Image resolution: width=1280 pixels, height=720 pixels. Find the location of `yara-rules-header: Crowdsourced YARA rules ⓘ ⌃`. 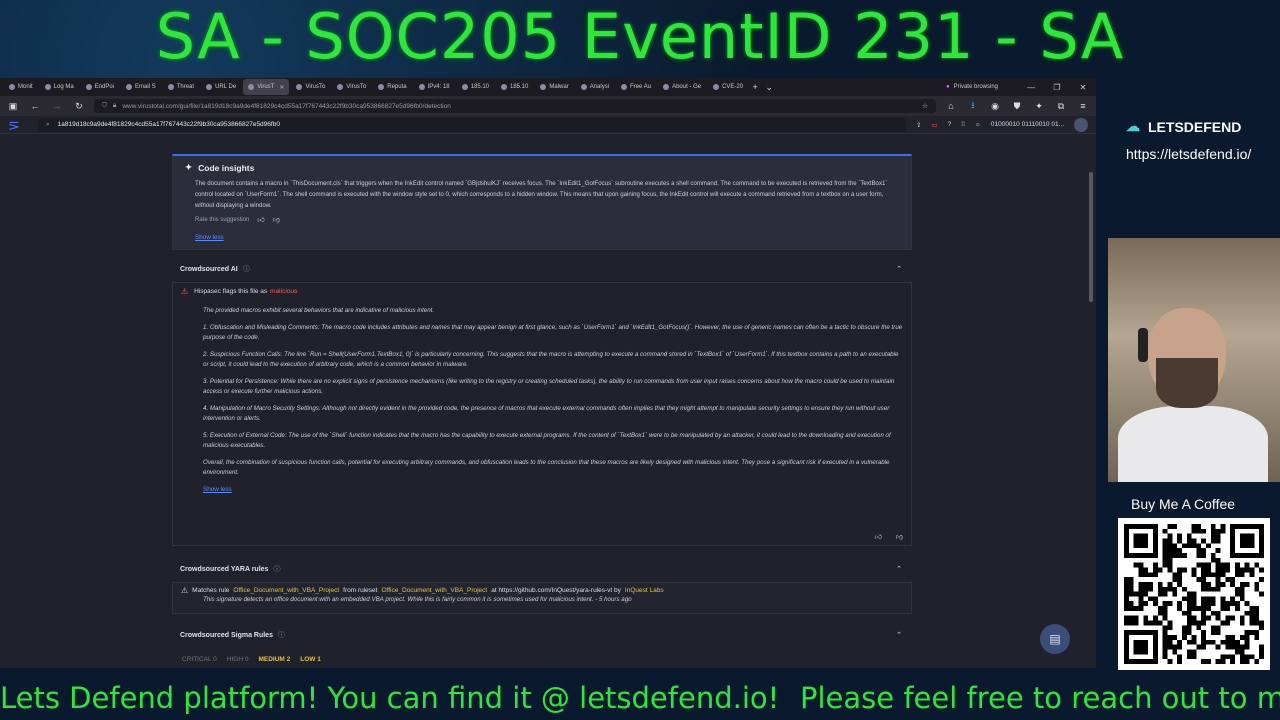

yara-rules-header: Crowdsourced YARA rules ⓘ ⌃ is located at coordinates (542, 569).